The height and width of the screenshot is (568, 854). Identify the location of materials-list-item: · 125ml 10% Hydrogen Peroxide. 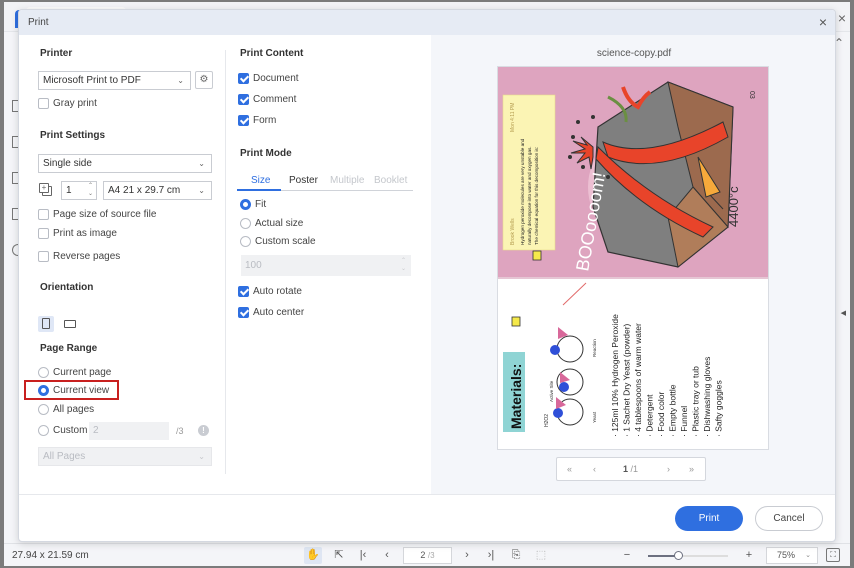
(615, 375).